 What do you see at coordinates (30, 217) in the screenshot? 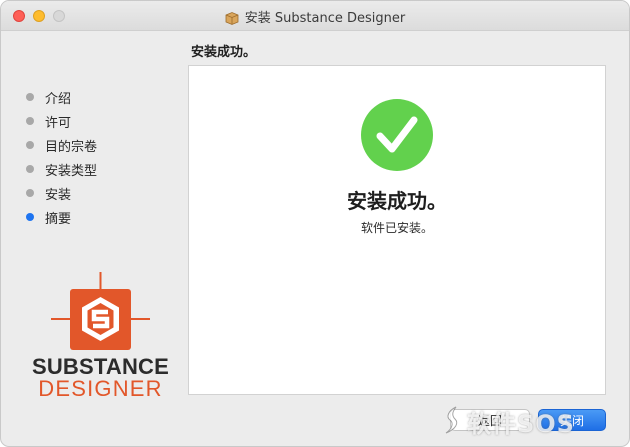
I see `step-dot-active` at bounding box center [30, 217].